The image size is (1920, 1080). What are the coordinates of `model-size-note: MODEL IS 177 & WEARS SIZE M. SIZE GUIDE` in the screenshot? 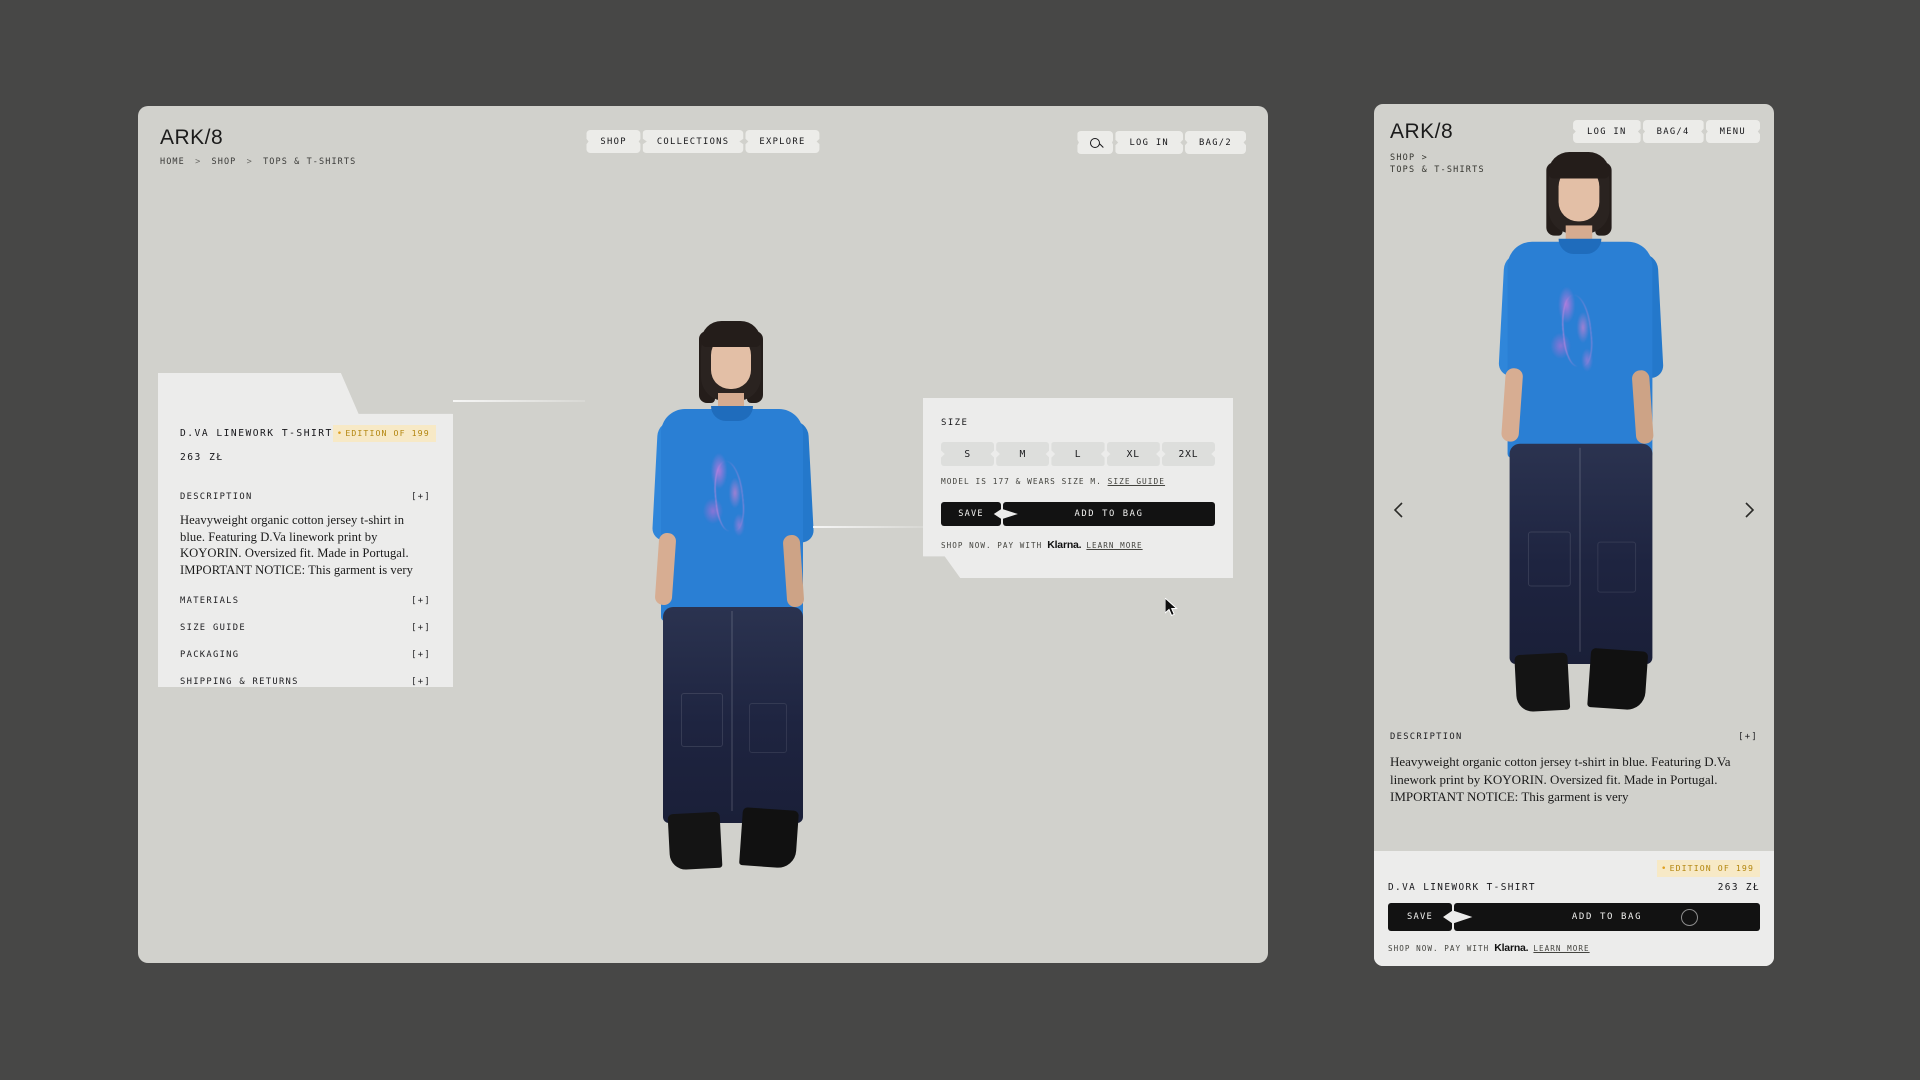 It's located at (1078, 481).